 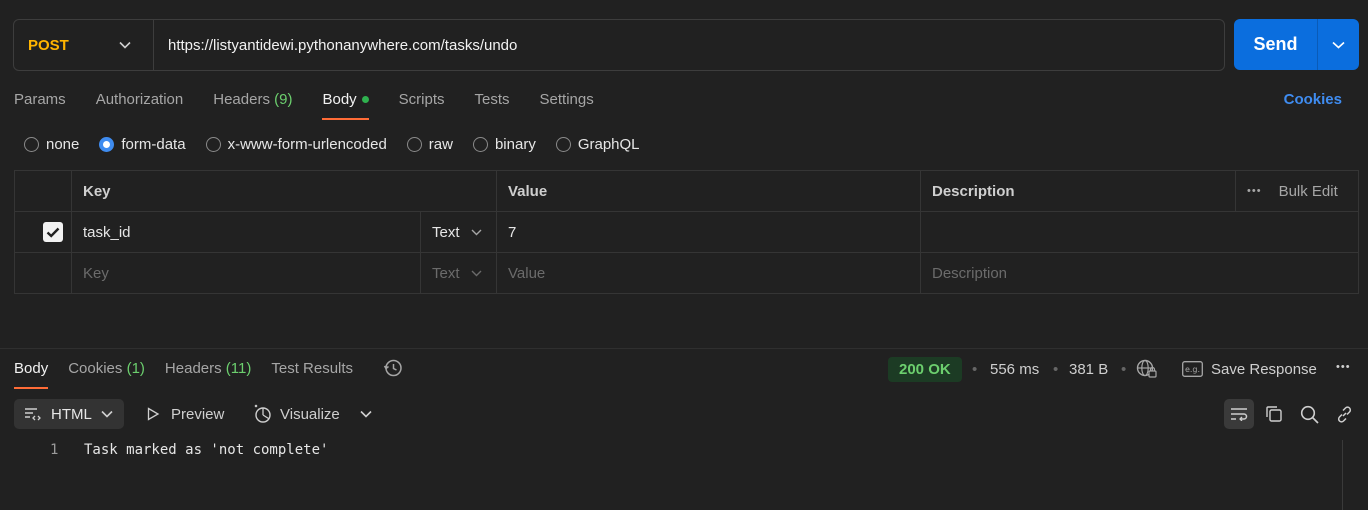 What do you see at coordinates (566, 99) in the screenshot?
I see `tab-label: Settings` at bounding box center [566, 99].